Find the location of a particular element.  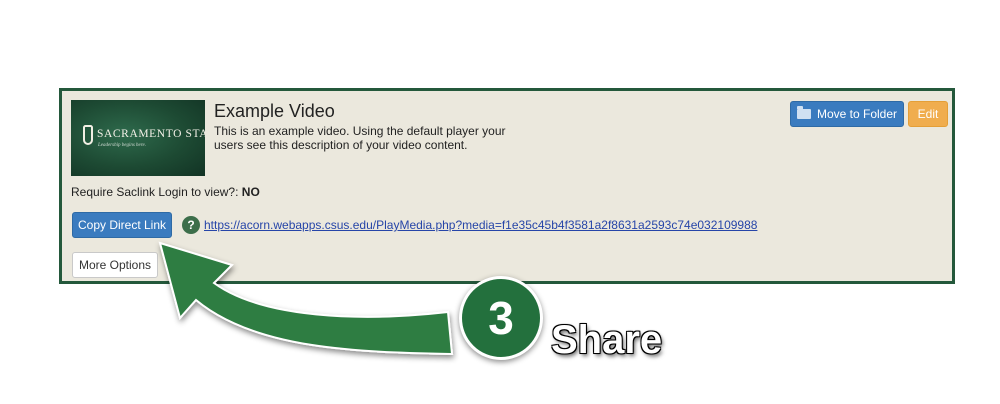

step-label: Share is located at coordinates (607, 340).